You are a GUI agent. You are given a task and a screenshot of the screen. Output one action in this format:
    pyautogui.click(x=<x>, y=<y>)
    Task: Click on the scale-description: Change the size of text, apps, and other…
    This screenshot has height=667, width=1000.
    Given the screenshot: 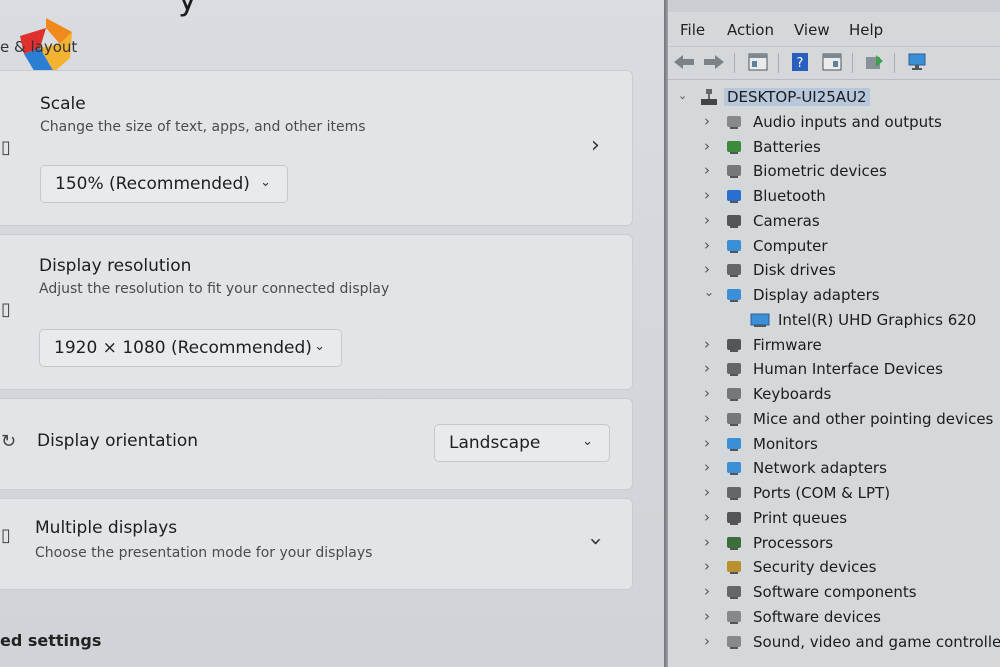 What is the action you would take?
    pyautogui.click(x=203, y=127)
    